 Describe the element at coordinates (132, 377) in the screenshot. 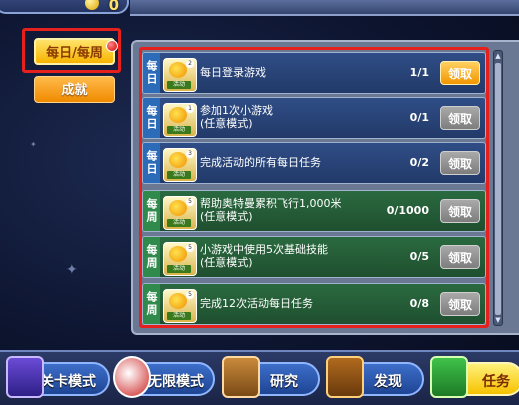

I see `endless-mode-icon` at that location.